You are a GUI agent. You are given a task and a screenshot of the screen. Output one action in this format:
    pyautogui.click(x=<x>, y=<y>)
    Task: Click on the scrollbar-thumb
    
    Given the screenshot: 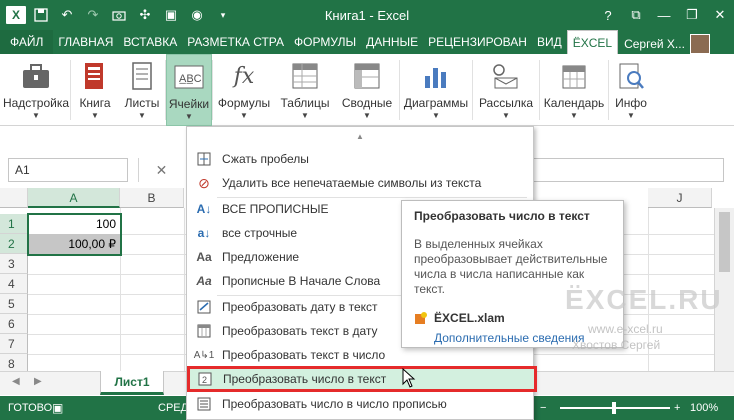 What is the action you would take?
    pyautogui.click(x=724, y=242)
    